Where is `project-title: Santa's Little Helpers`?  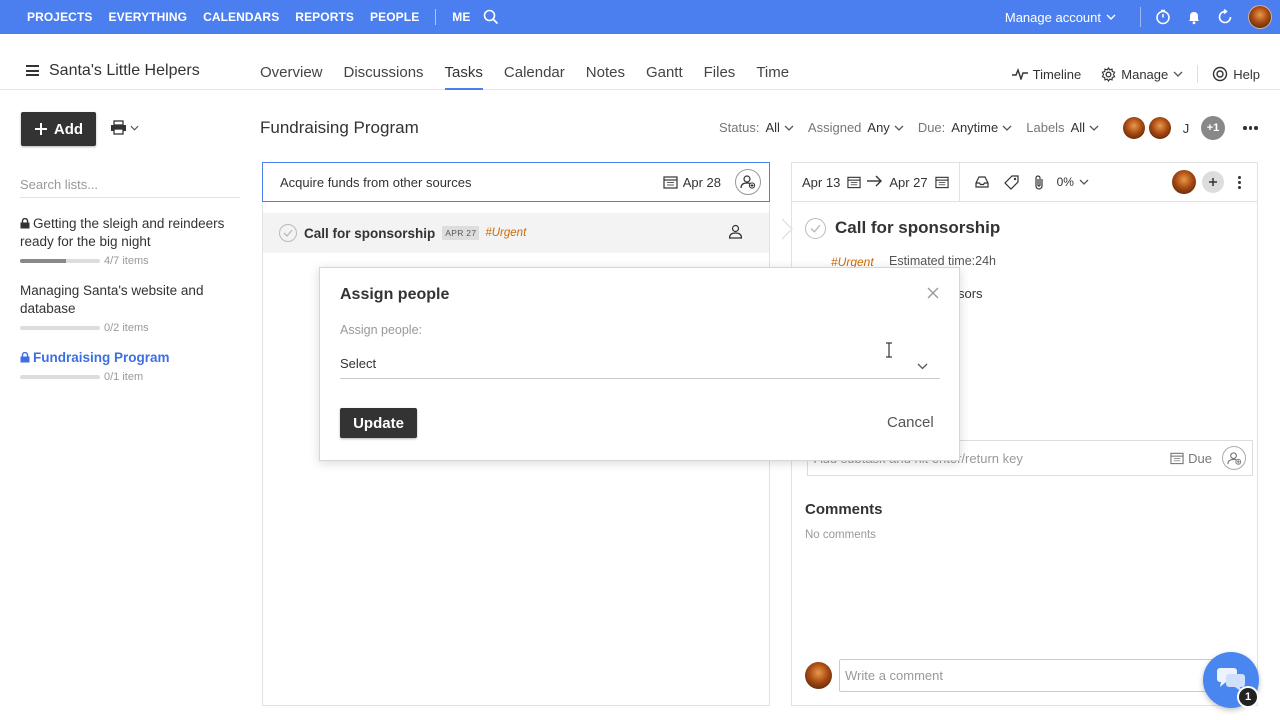
project-title: Santa's Little Helpers is located at coordinates (124, 71).